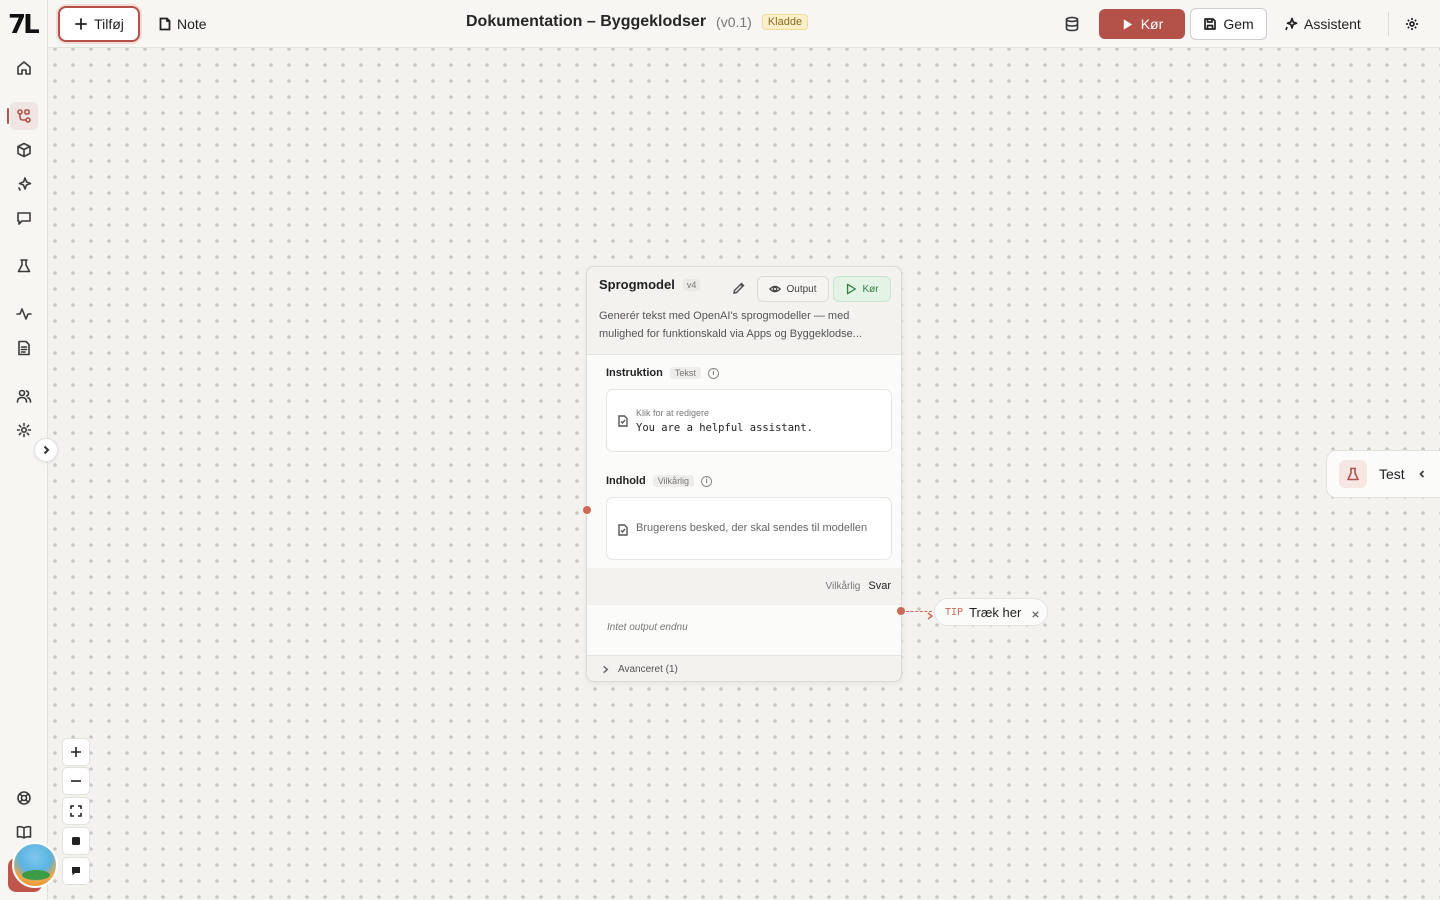  Describe the element at coordinates (1412, 24) in the screenshot. I see `settings-gear-icon` at that location.